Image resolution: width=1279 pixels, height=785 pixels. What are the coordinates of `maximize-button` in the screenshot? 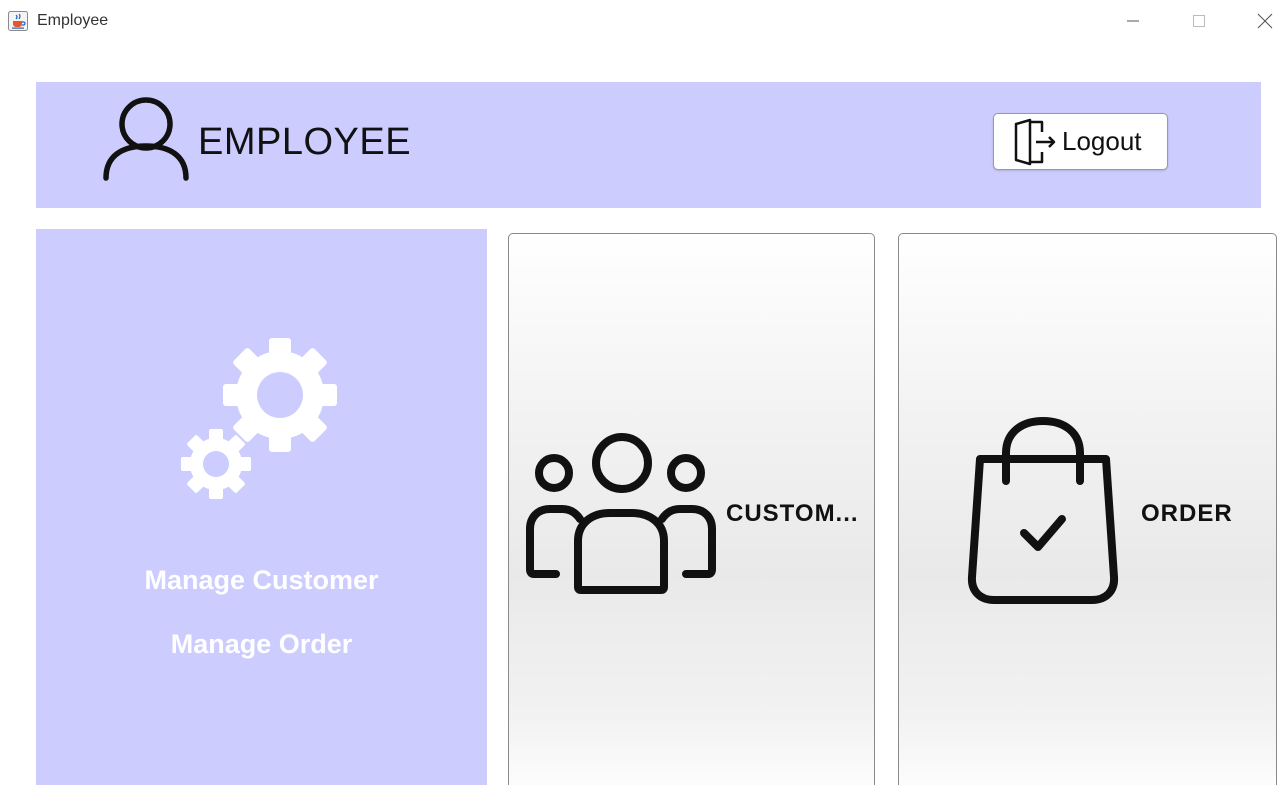 It's located at (1199, 21).